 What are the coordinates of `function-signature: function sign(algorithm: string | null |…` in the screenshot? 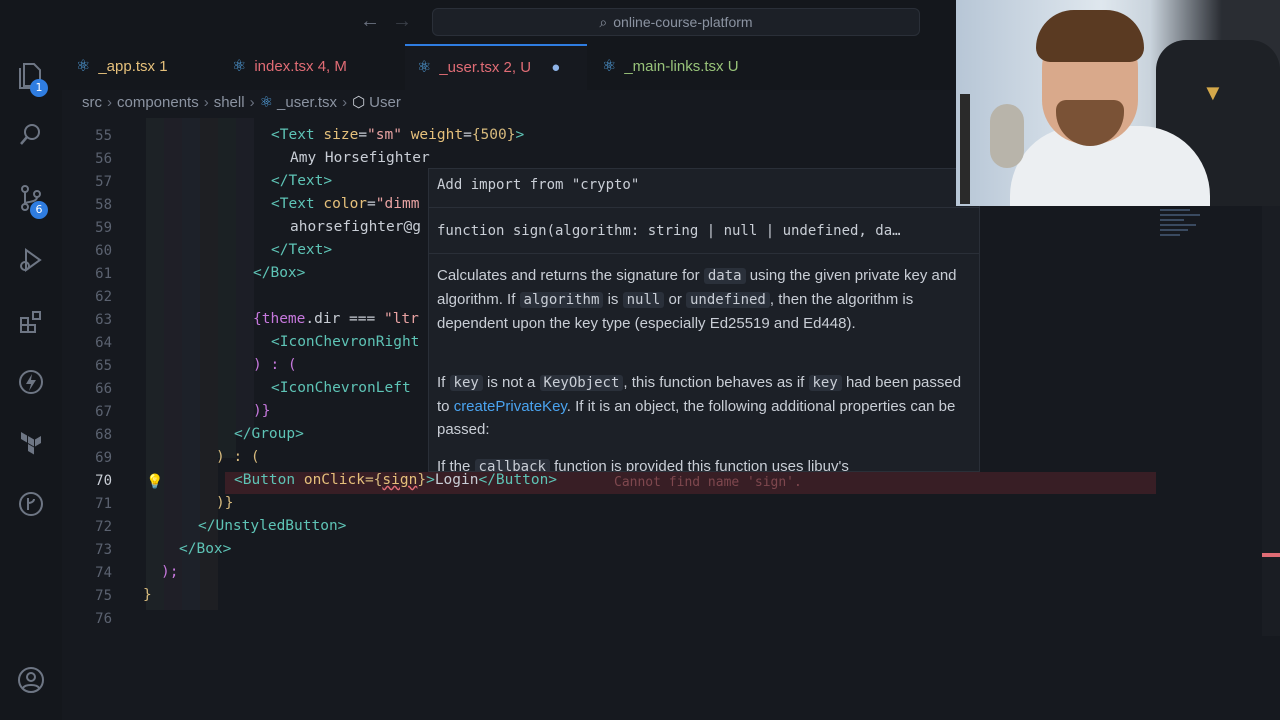 It's located at (669, 231).